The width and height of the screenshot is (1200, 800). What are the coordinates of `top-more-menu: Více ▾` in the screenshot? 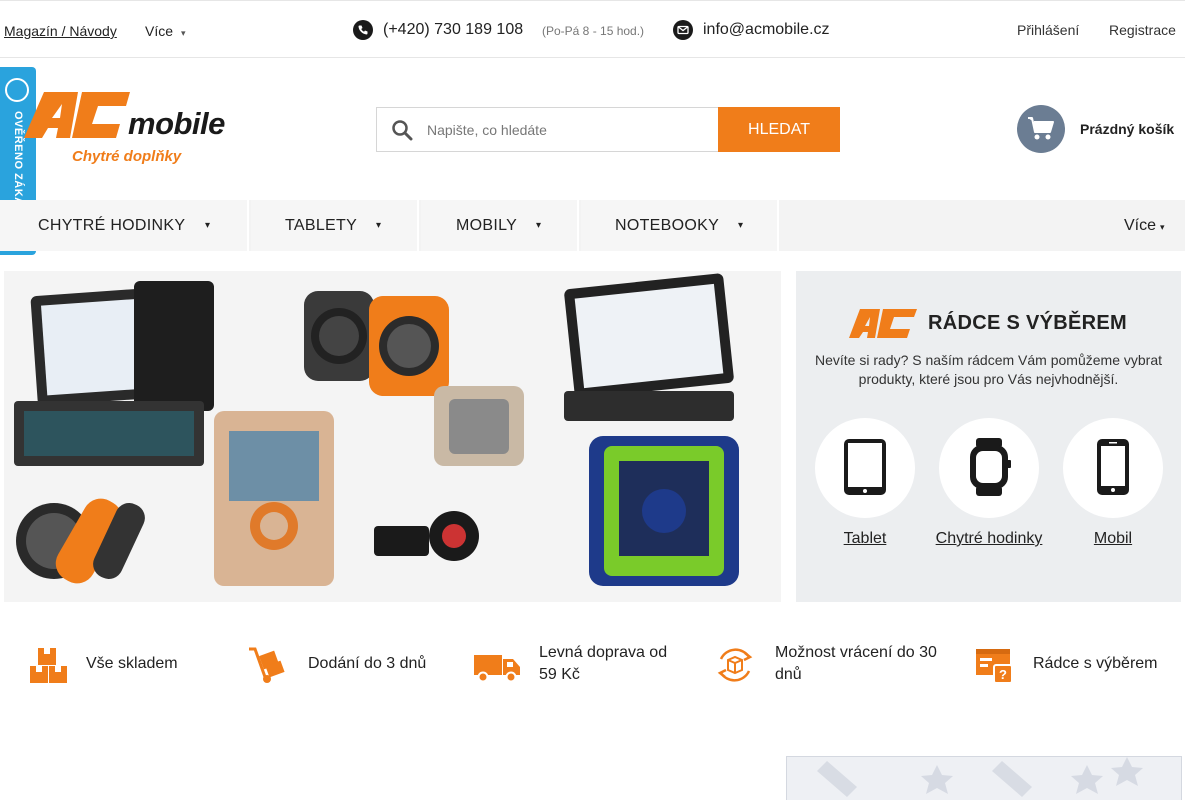 It's located at (165, 31).